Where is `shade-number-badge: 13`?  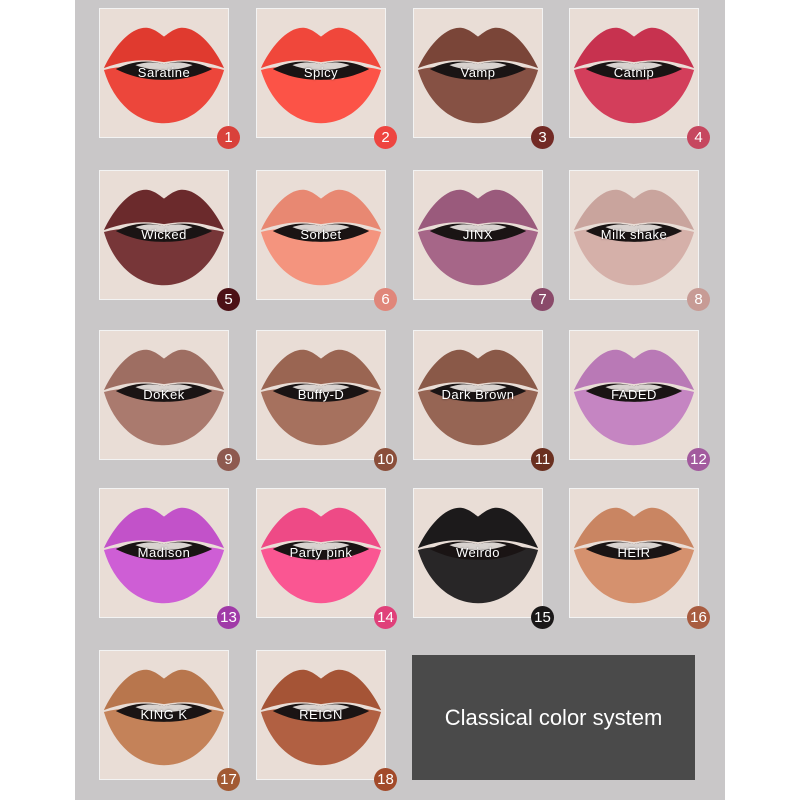 shade-number-badge: 13 is located at coordinates (228, 617).